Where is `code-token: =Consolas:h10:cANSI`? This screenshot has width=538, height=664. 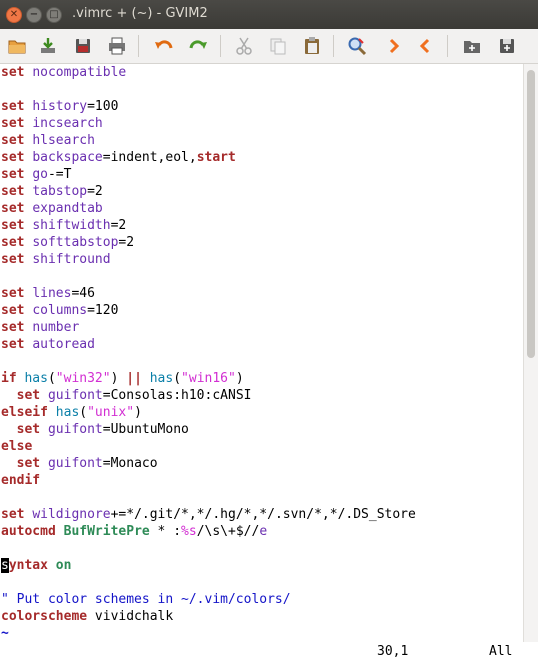 code-token: =Consolas:h10:cANSI is located at coordinates (177, 395).